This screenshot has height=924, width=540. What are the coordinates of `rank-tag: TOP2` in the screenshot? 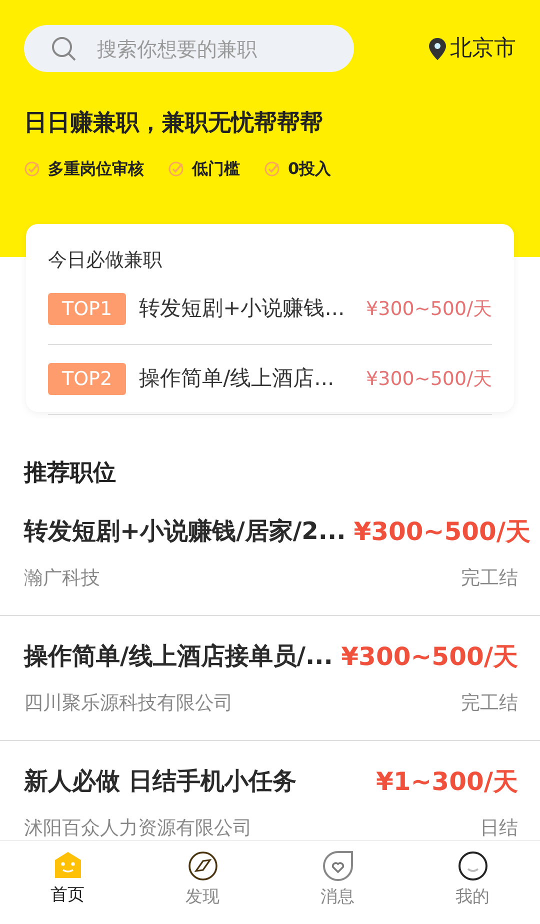 It's located at (87, 379).